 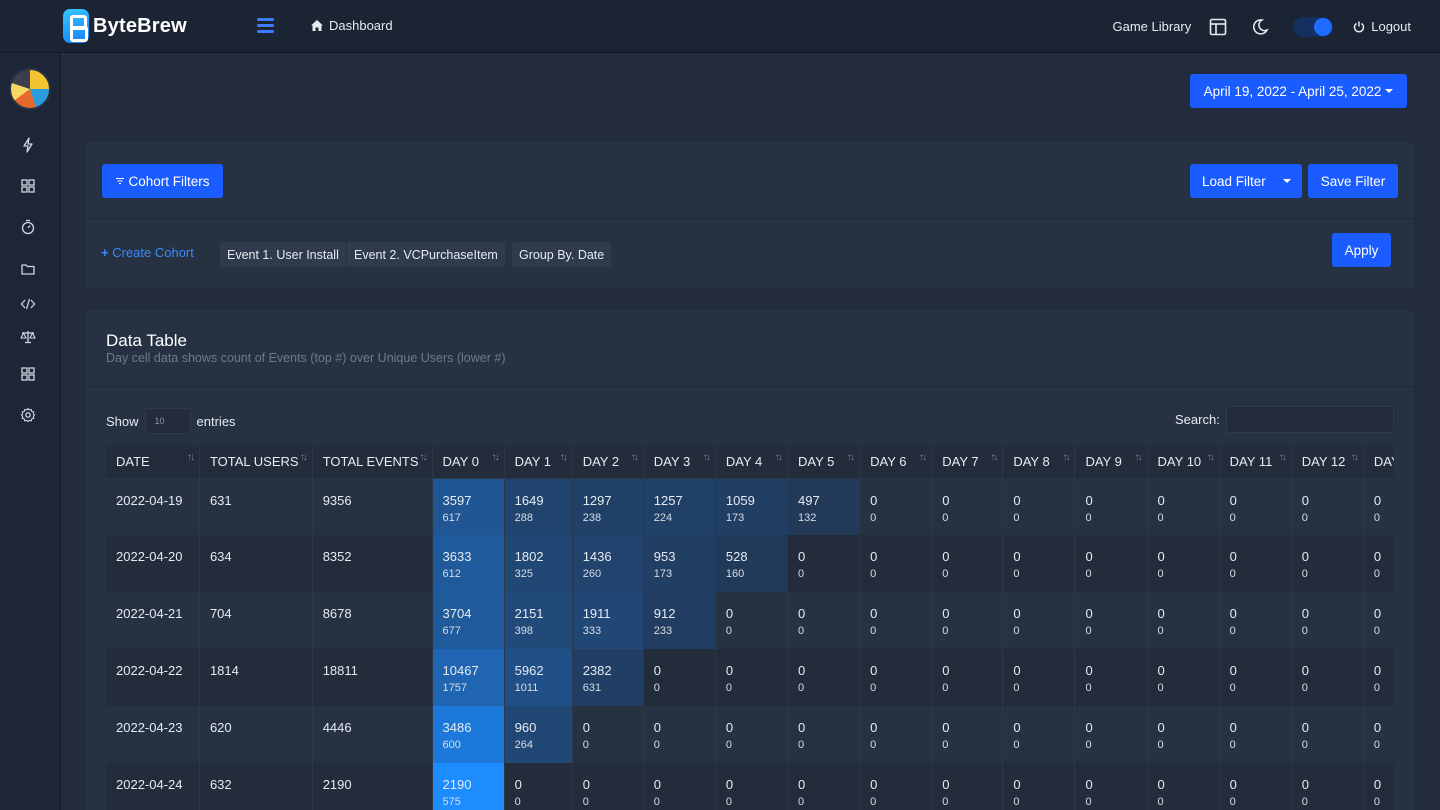 What do you see at coordinates (1327, 462) in the screenshot?
I see `column-header: DAY 12 ↑↓` at bounding box center [1327, 462].